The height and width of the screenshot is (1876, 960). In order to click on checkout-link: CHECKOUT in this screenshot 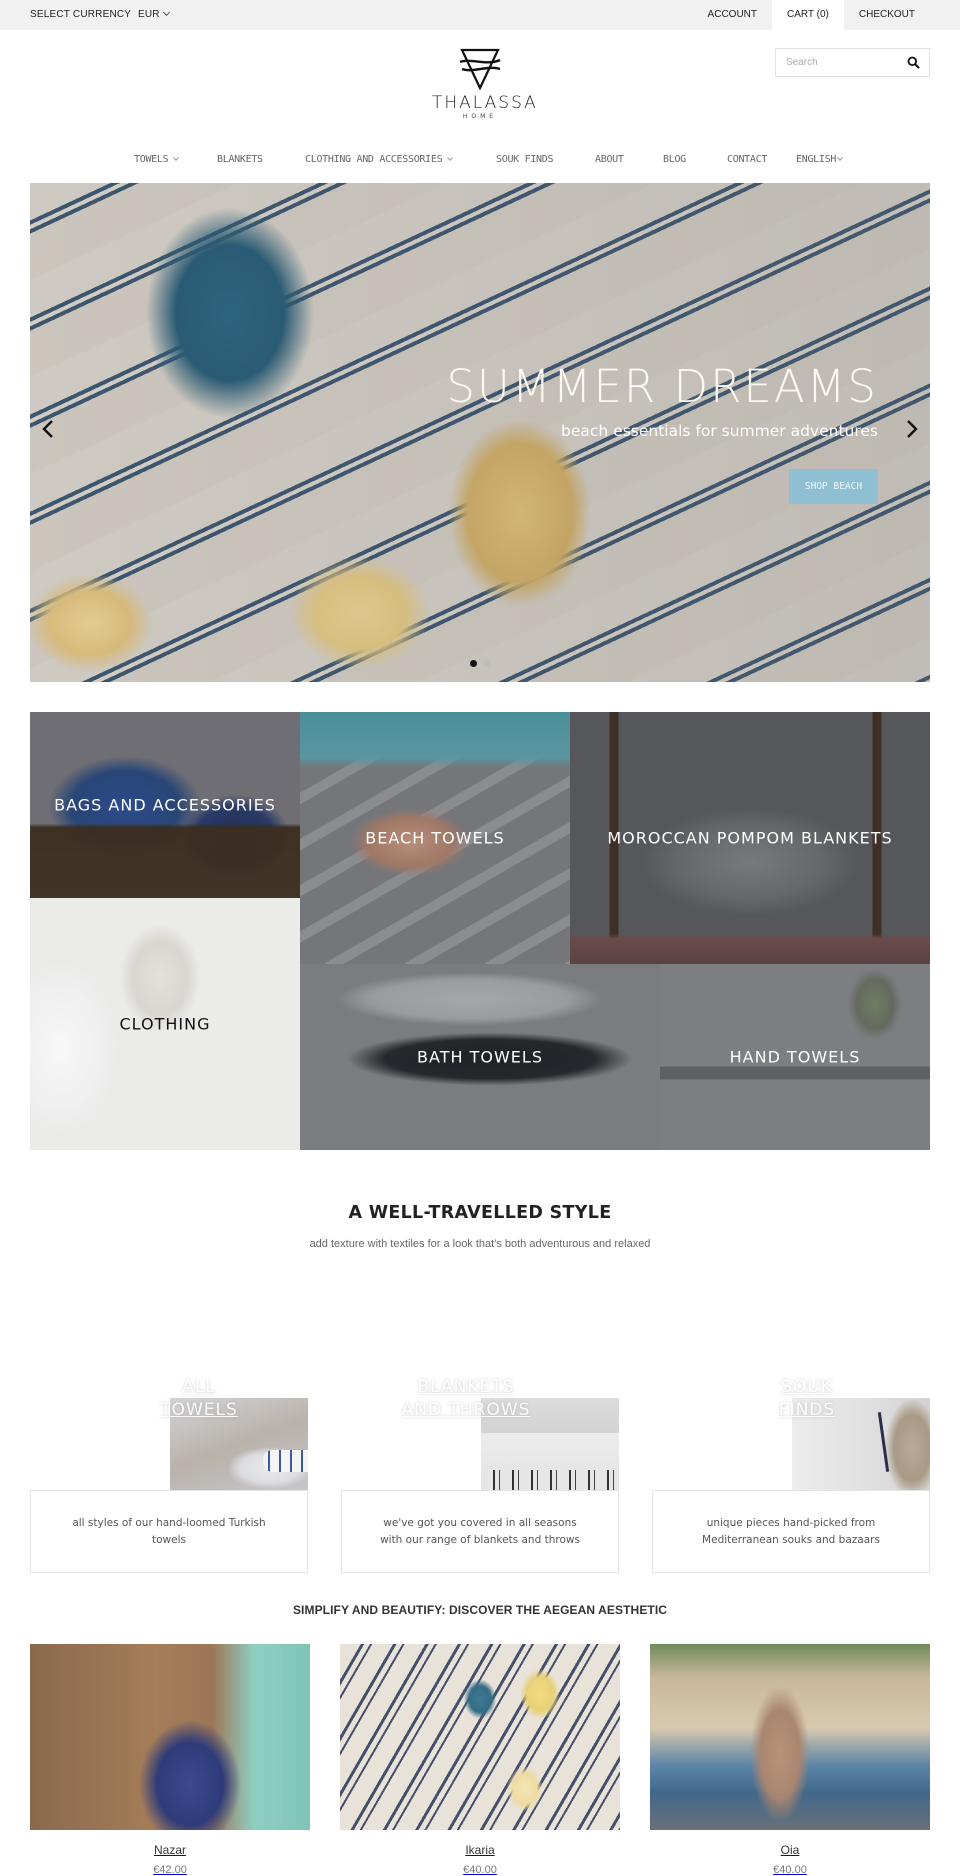, I will do `click(887, 15)`.